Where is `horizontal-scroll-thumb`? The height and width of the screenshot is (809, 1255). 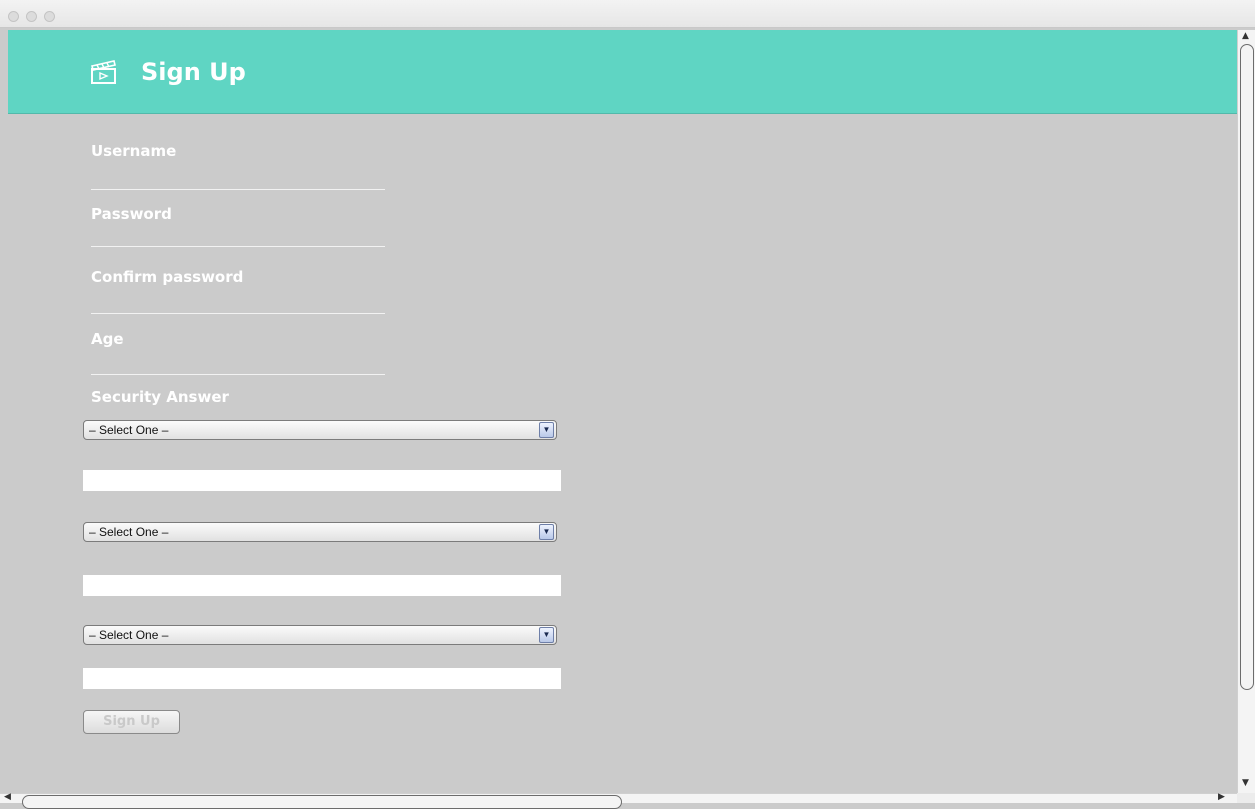
horizontal-scroll-thumb is located at coordinates (322, 802).